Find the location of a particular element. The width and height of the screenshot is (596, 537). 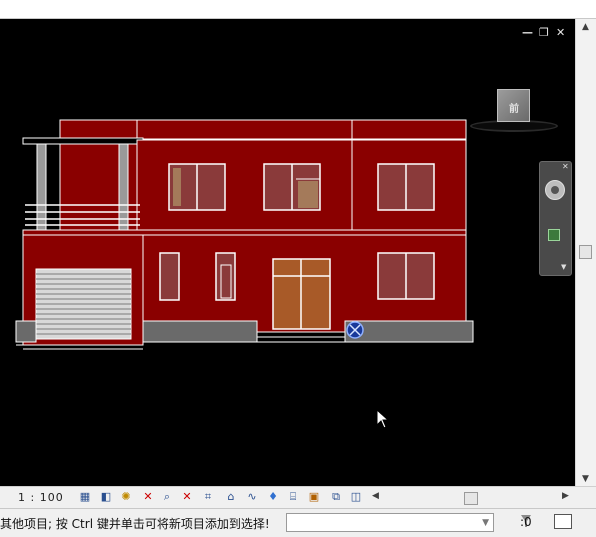

scroll-up-arrow-icon: ▲ is located at coordinates (585, 27).